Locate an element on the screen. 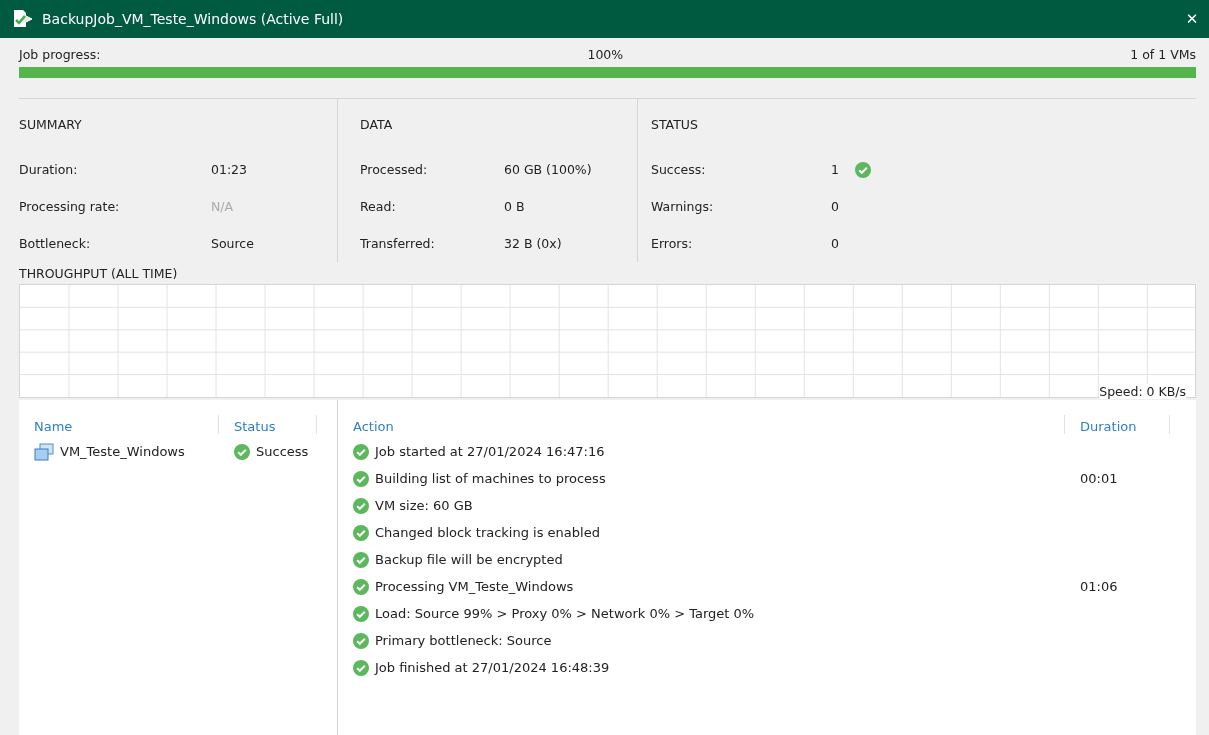 This screenshot has width=1209, height=735. vm-icon is located at coordinates (44, 451).